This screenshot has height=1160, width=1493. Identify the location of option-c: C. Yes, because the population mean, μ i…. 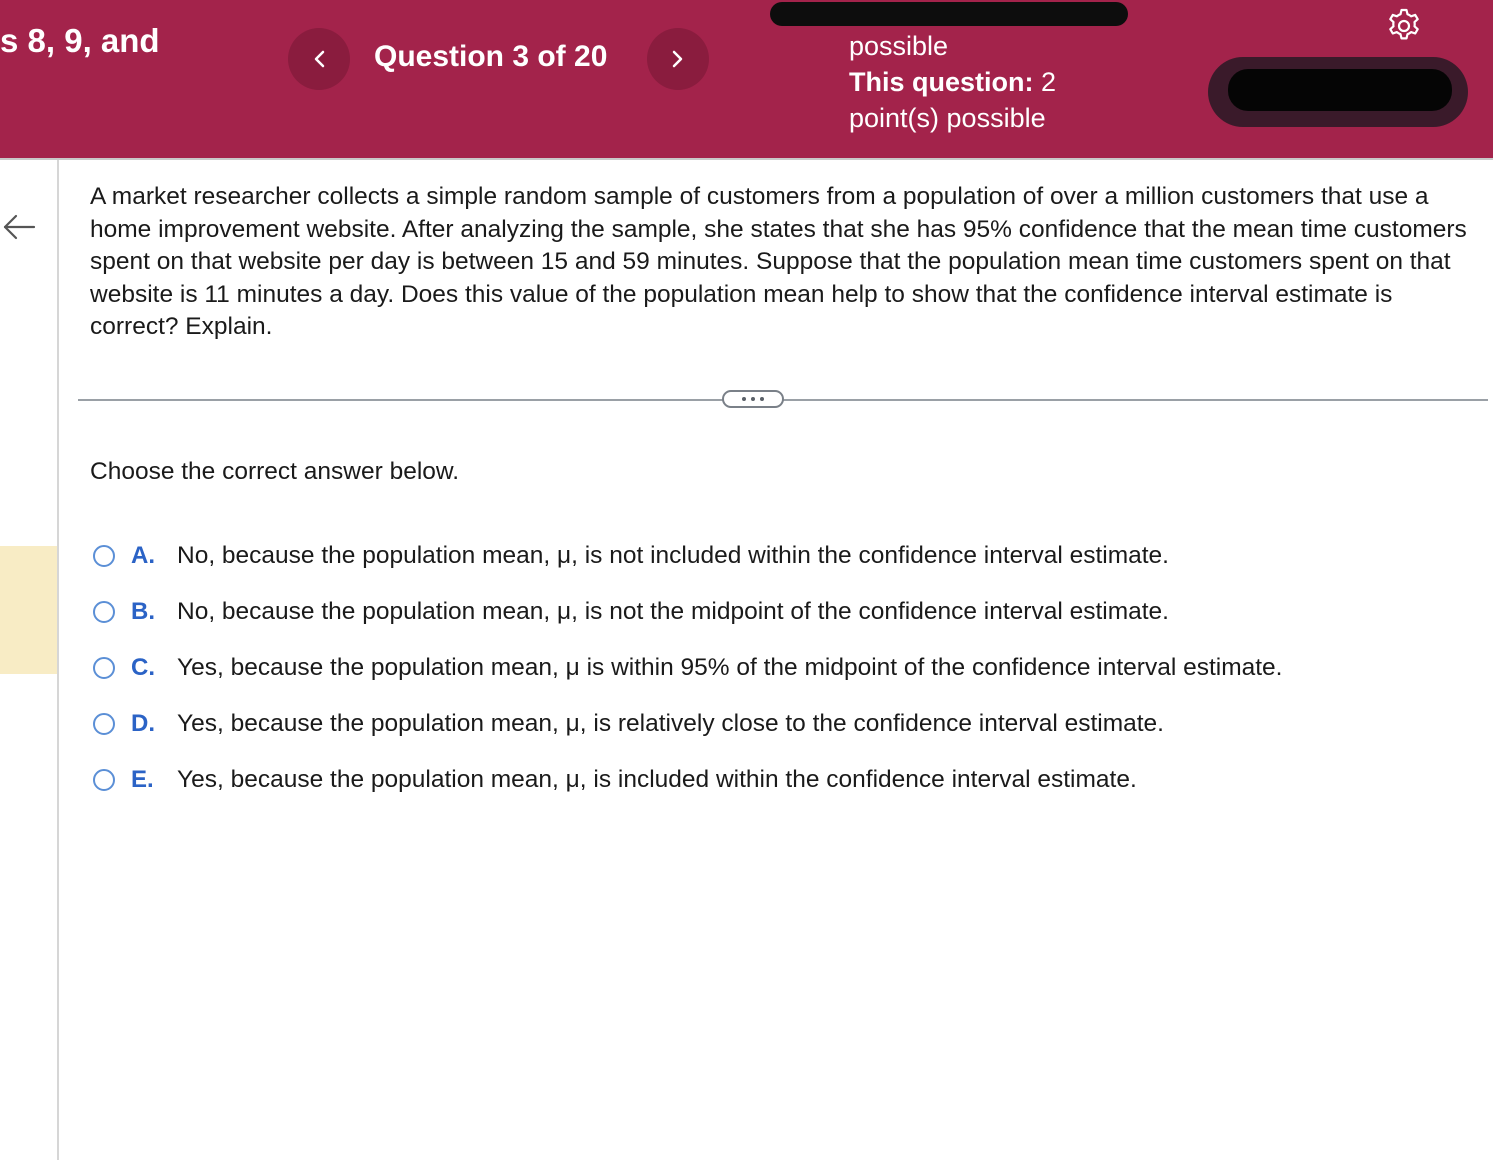
(783, 668).